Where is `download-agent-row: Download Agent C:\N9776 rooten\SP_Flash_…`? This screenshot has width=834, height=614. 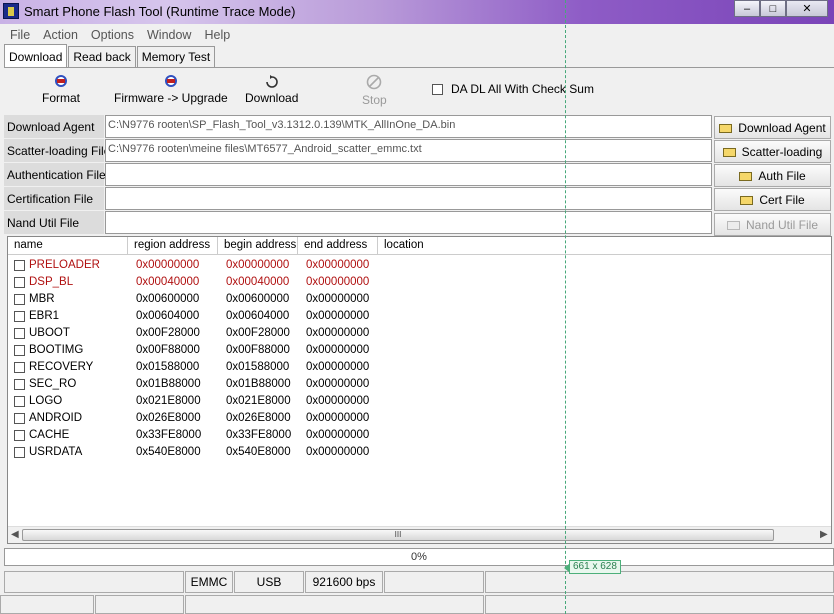 download-agent-row: Download Agent C:\N9776 rooten\SP_Flash_… is located at coordinates (358, 126).